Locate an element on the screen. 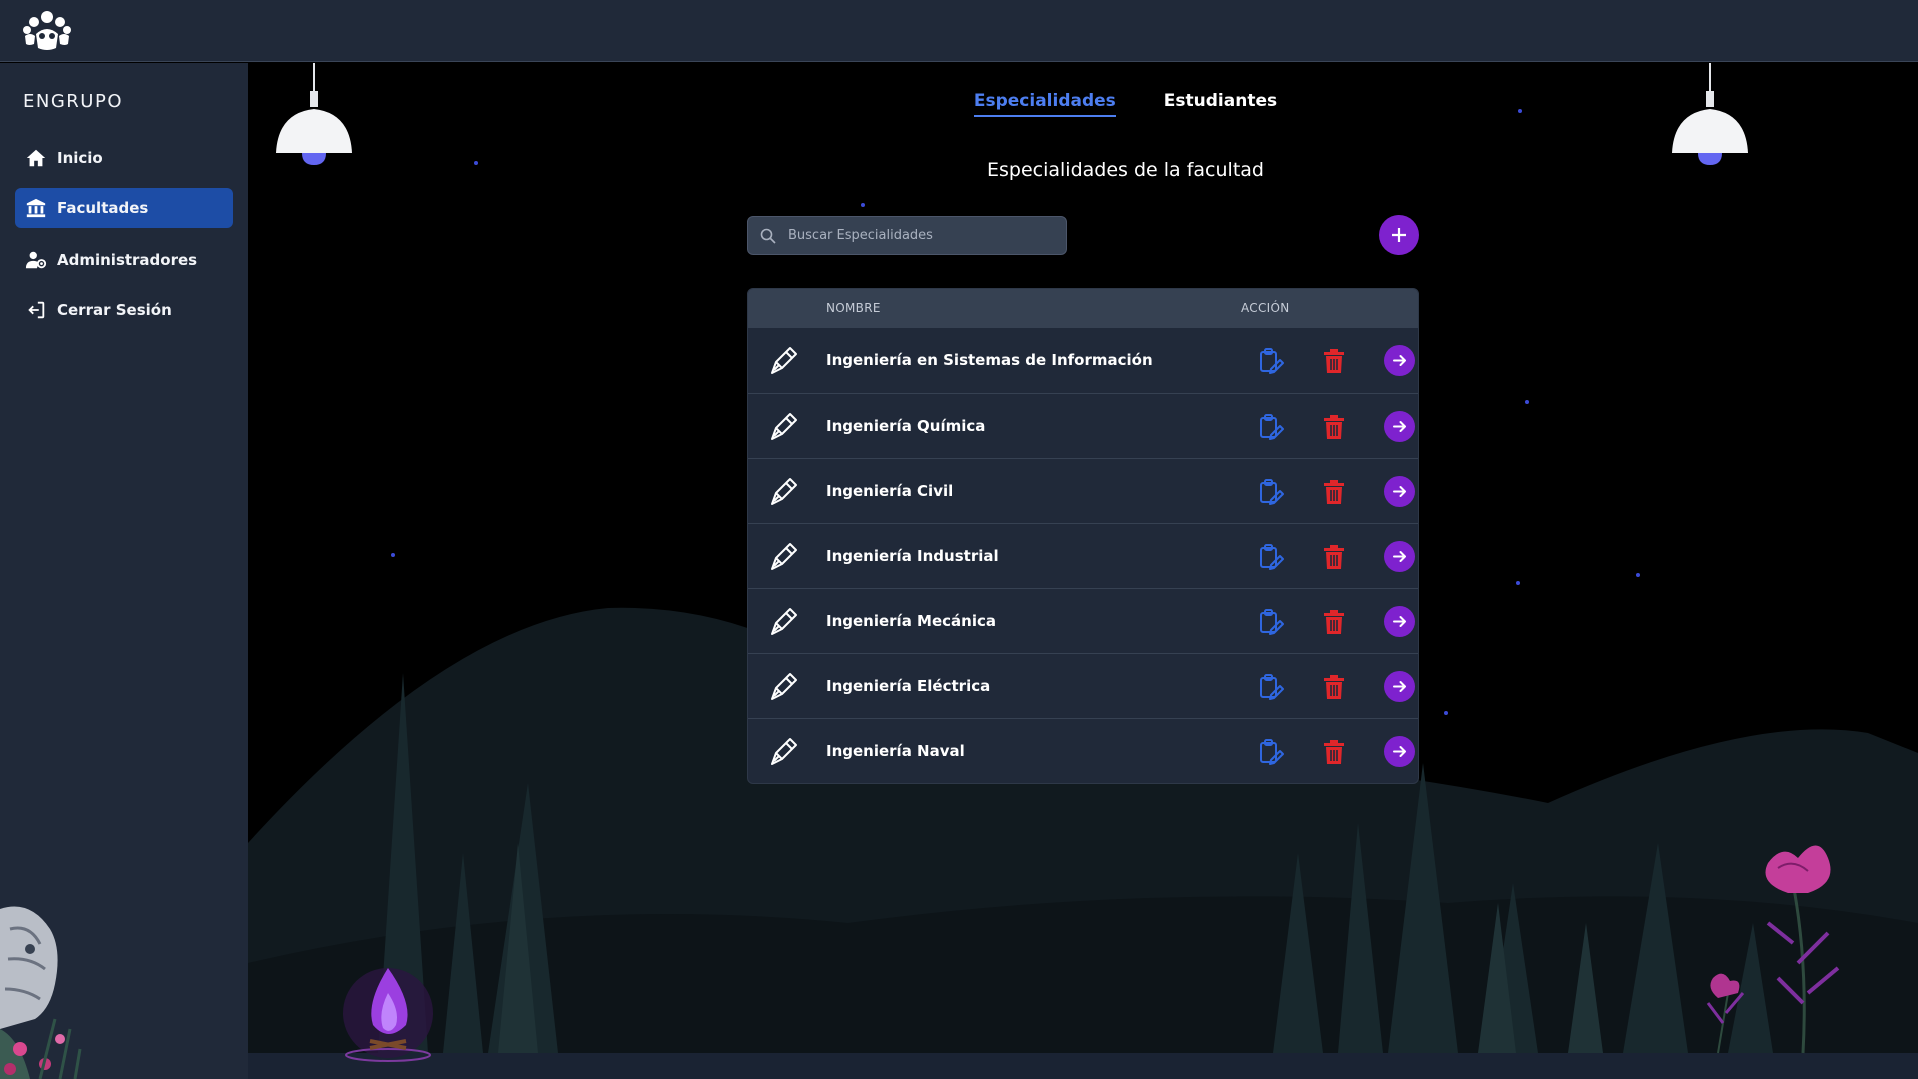 Image resolution: width=1918 pixels, height=1079 pixels. table-row: Ingeniería Civil is located at coordinates (1083, 490).